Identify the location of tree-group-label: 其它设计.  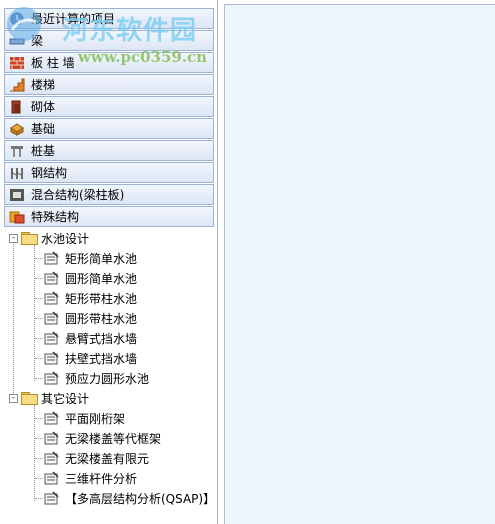
(65, 398).